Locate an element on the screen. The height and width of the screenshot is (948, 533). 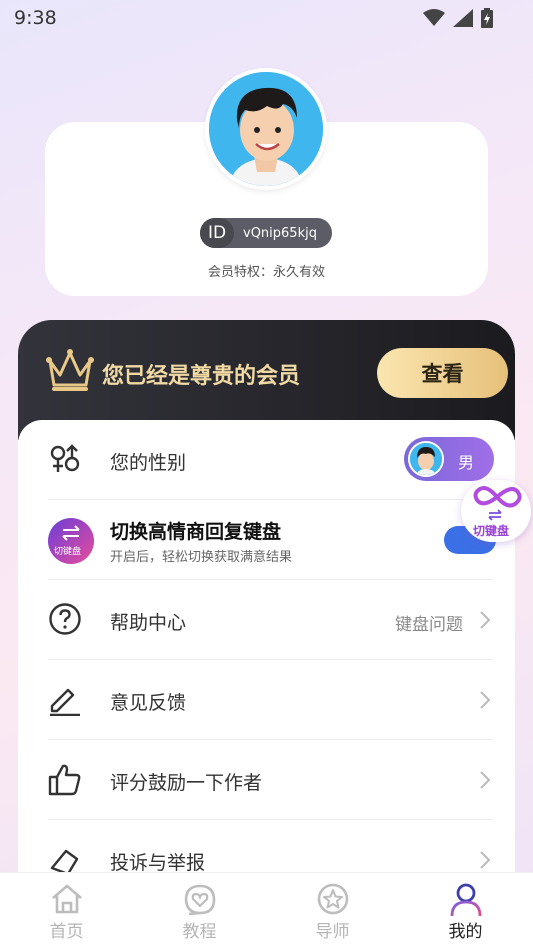
status-time: 9:38 is located at coordinates (35, 18).